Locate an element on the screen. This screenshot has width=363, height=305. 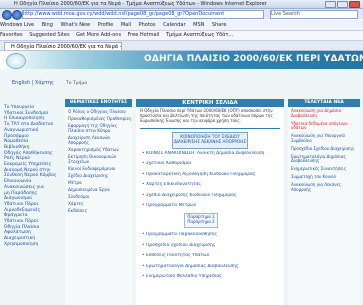
news-item: Συμμετοχή του Κοινού is located at coordinates (324, 177).